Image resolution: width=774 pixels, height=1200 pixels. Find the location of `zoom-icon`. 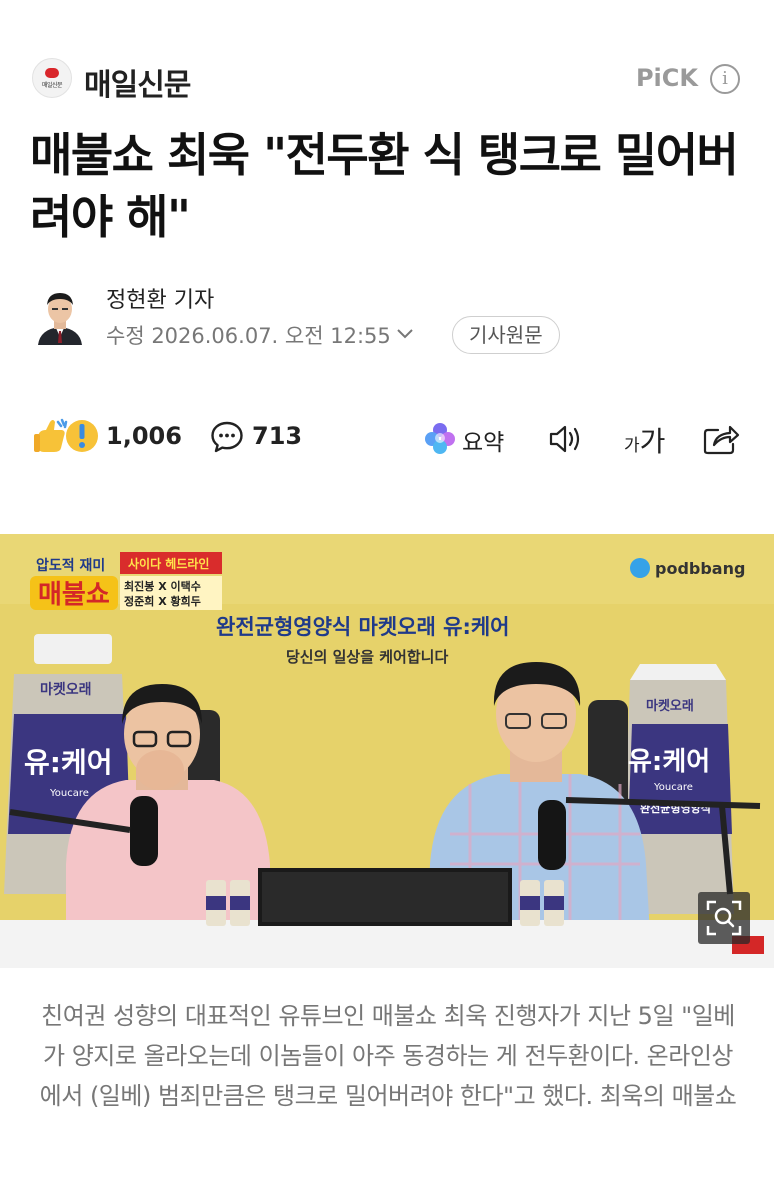

zoom-icon is located at coordinates (724, 918).